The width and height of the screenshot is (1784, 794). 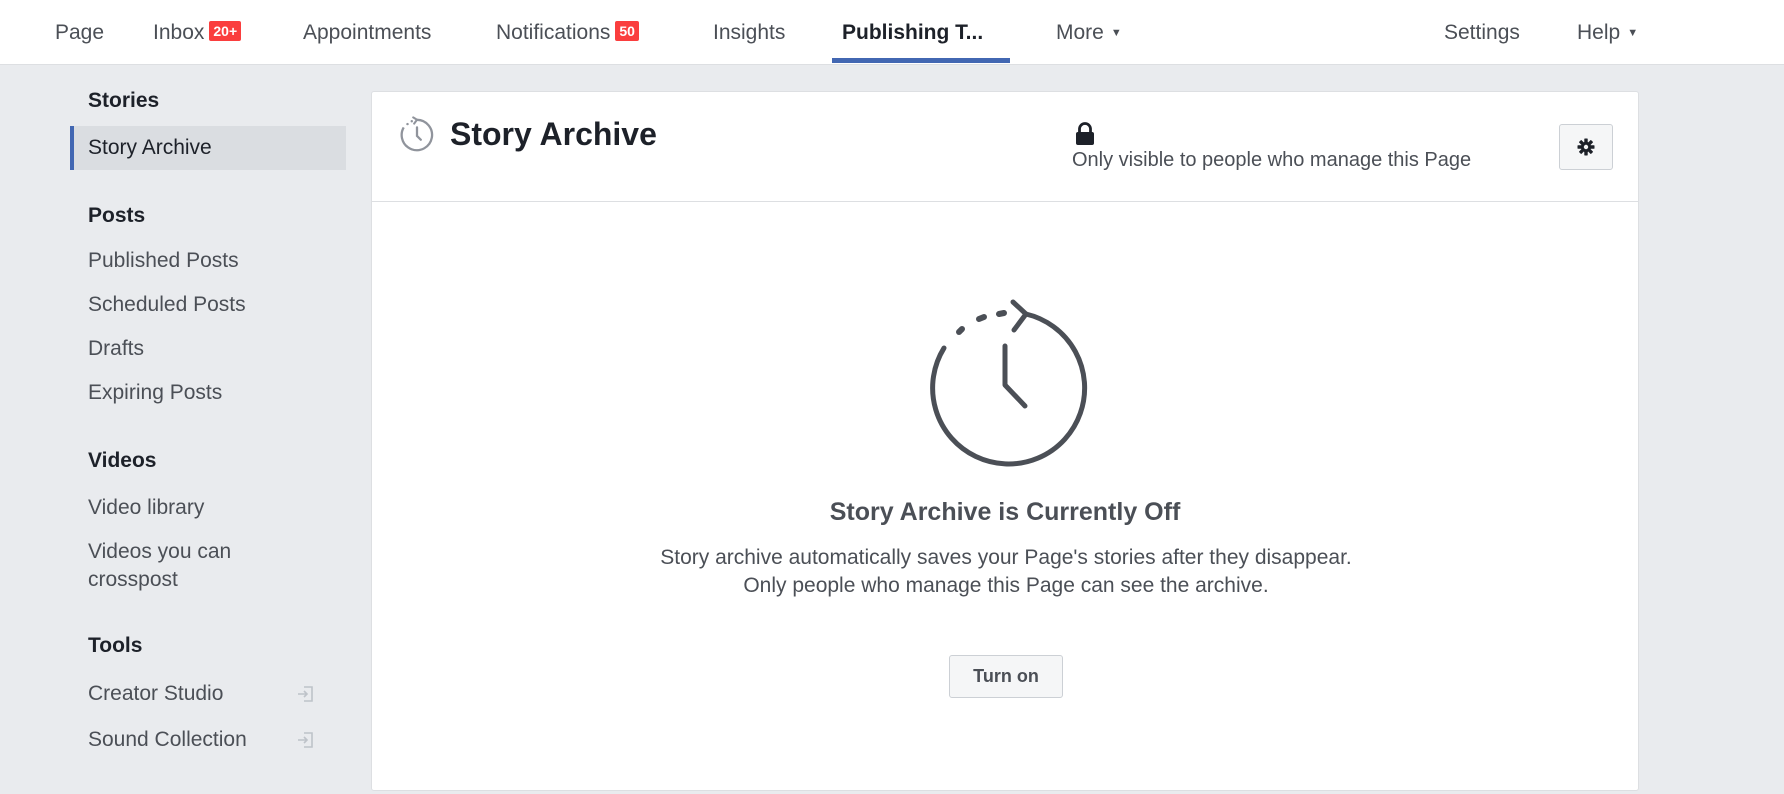 I want to click on sidebar-item-sound-collection: Sound Collection, so click(x=167, y=740).